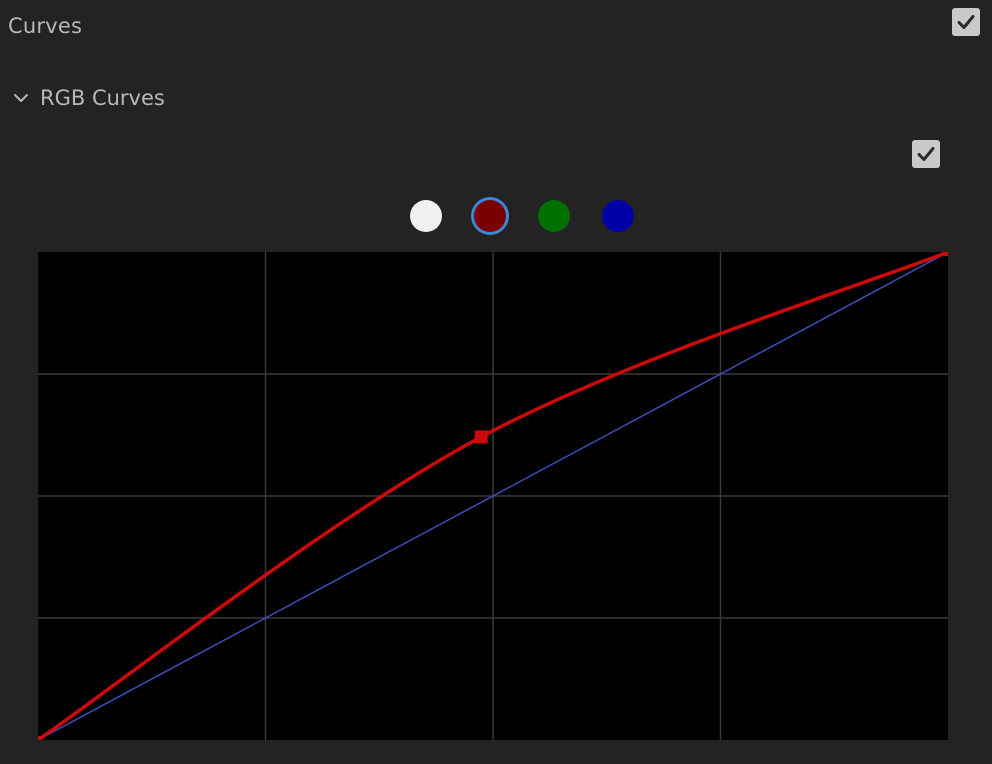  Describe the element at coordinates (102, 98) in the screenshot. I see `rgb-curves-label: RGB Curves` at that location.